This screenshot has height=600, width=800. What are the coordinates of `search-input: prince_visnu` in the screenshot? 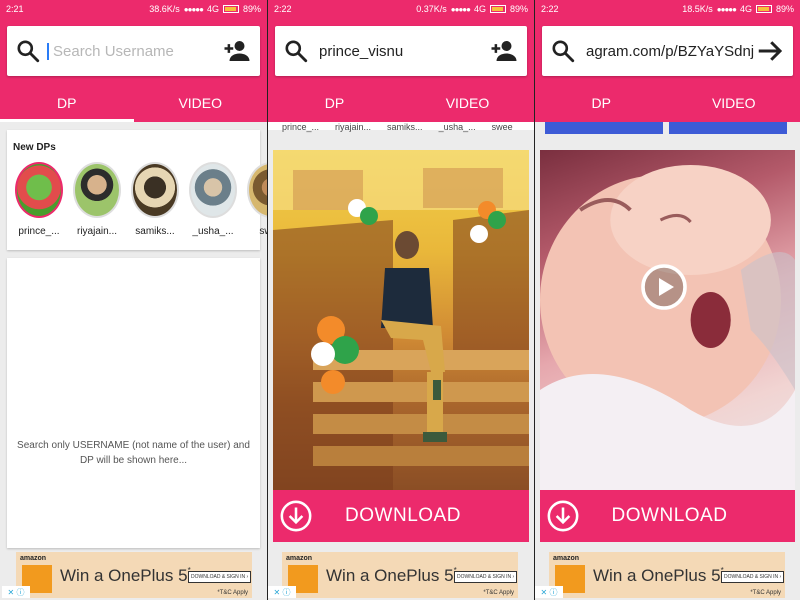 It's located at (399, 51).